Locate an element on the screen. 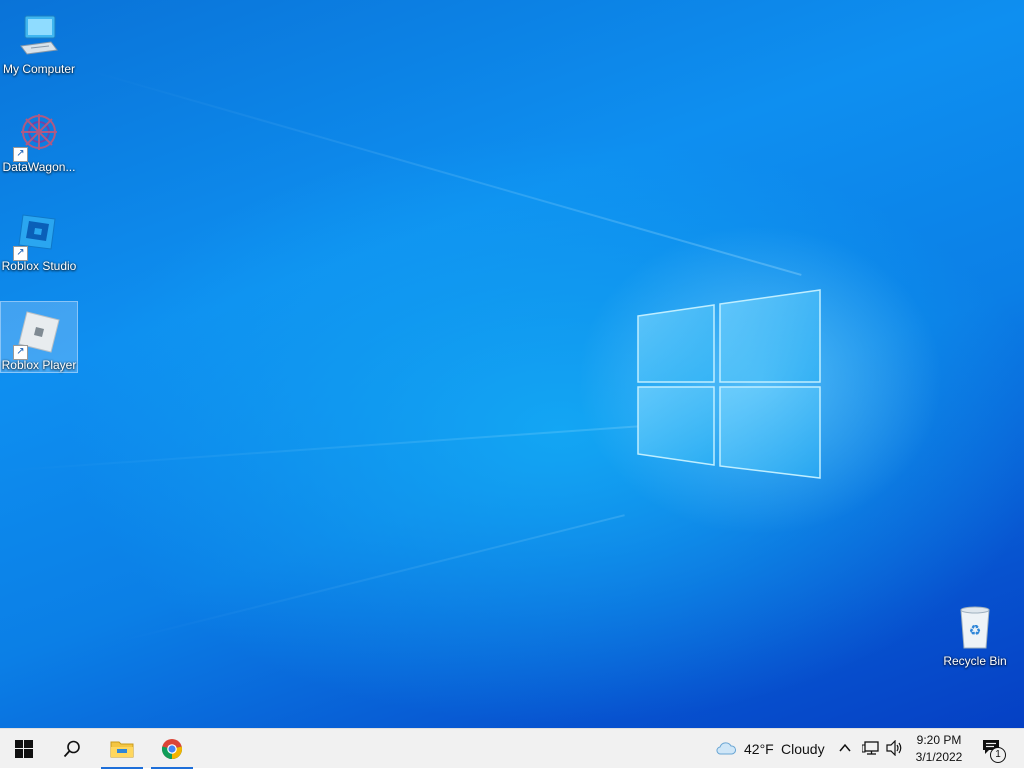  volume-button is located at coordinates (895, 750).